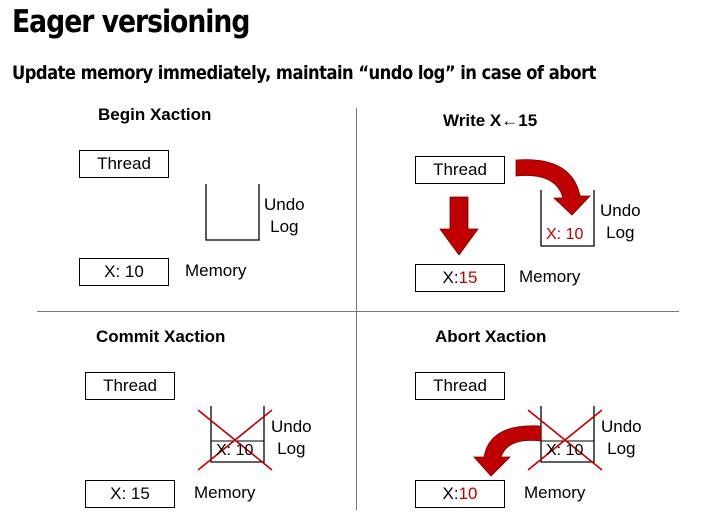 This screenshot has height=513, width=701. Describe the element at coordinates (574, 234) in the screenshot. I see `undo-entry-value: 10` at that location.